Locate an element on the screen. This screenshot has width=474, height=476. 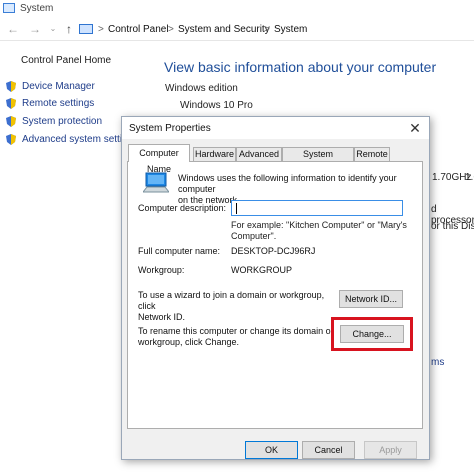
change-settings-link-fragment: ms is located at coordinates (437, 362).